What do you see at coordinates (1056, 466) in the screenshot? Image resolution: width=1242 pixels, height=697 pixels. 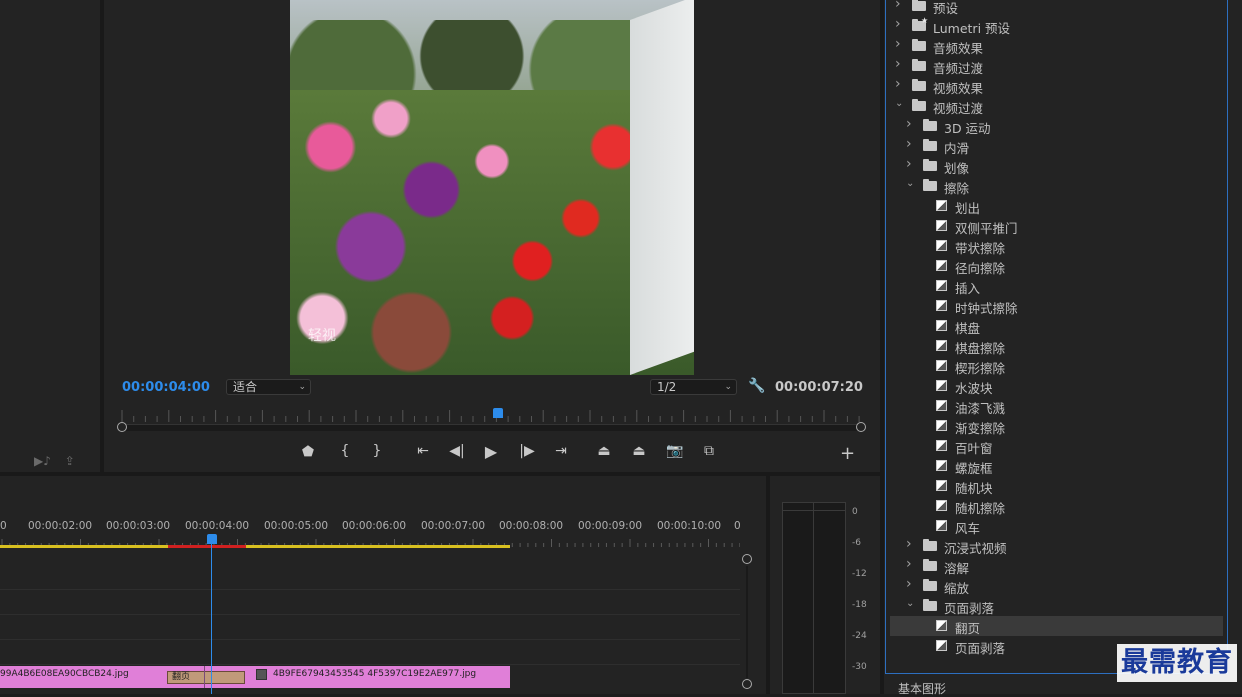 I see `effect-item: 螺旋框` at bounding box center [1056, 466].